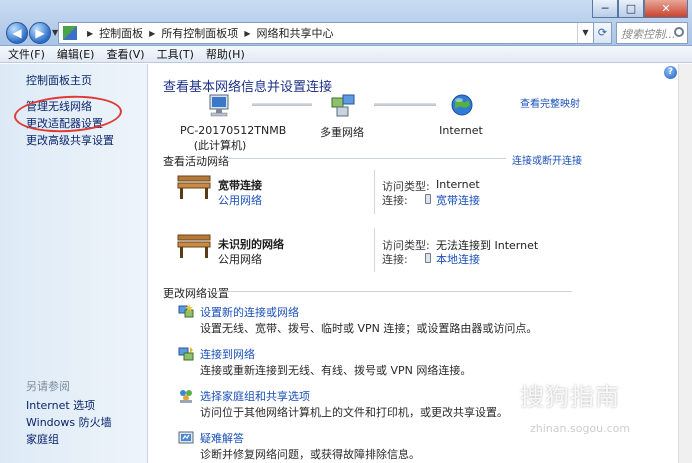 The height and width of the screenshot is (463, 692). Describe the element at coordinates (342, 132) in the screenshot. I see `multiple-networks-label: 多重网络` at that location.